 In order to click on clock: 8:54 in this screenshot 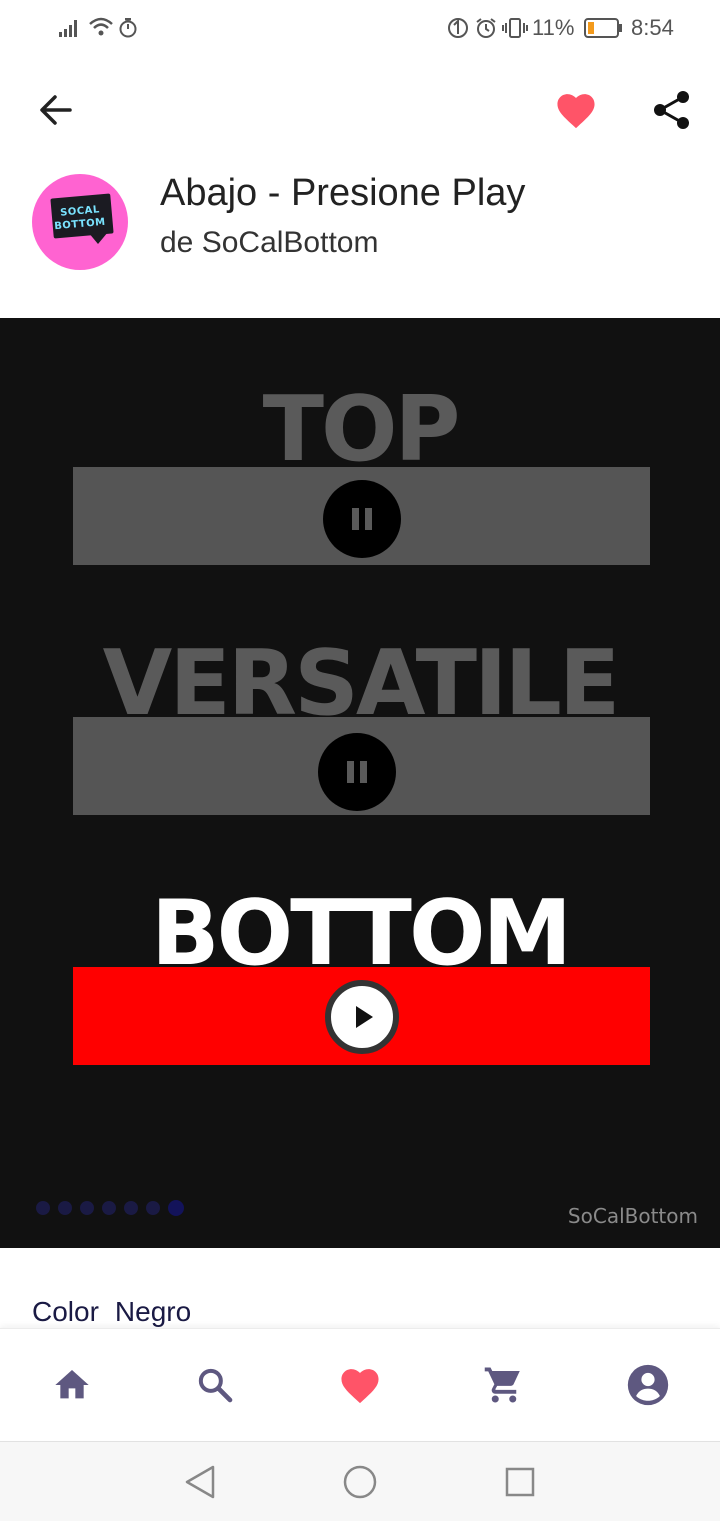, I will do `click(652, 27)`.